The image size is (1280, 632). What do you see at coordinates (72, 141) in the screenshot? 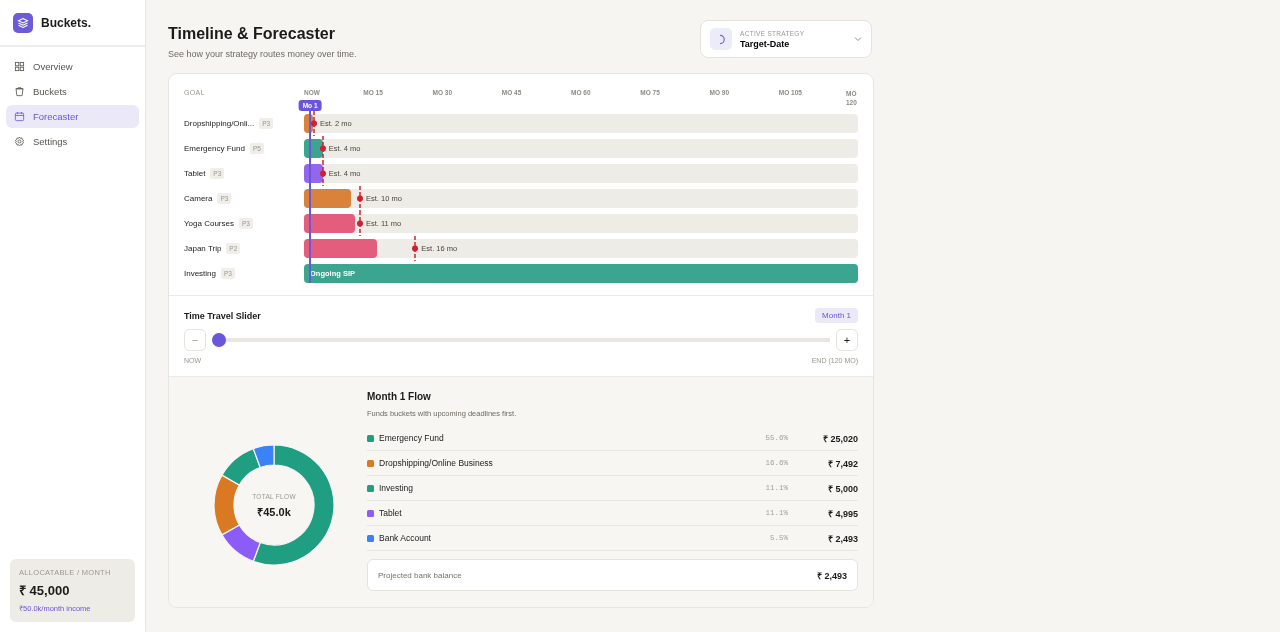
I see `sidebar-item: Settings` at bounding box center [72, 141].